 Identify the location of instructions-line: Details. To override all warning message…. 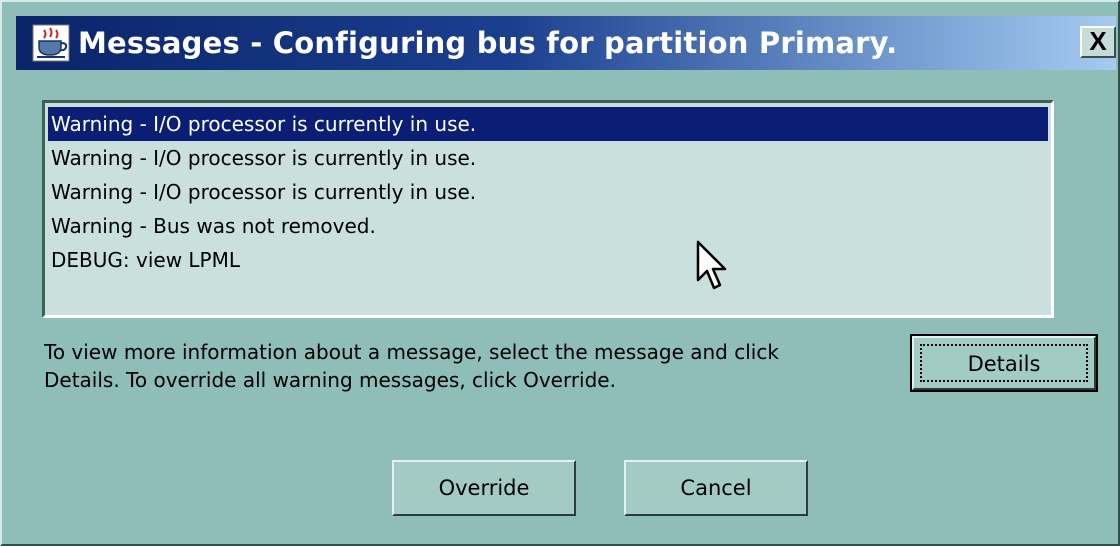
(330, 380).